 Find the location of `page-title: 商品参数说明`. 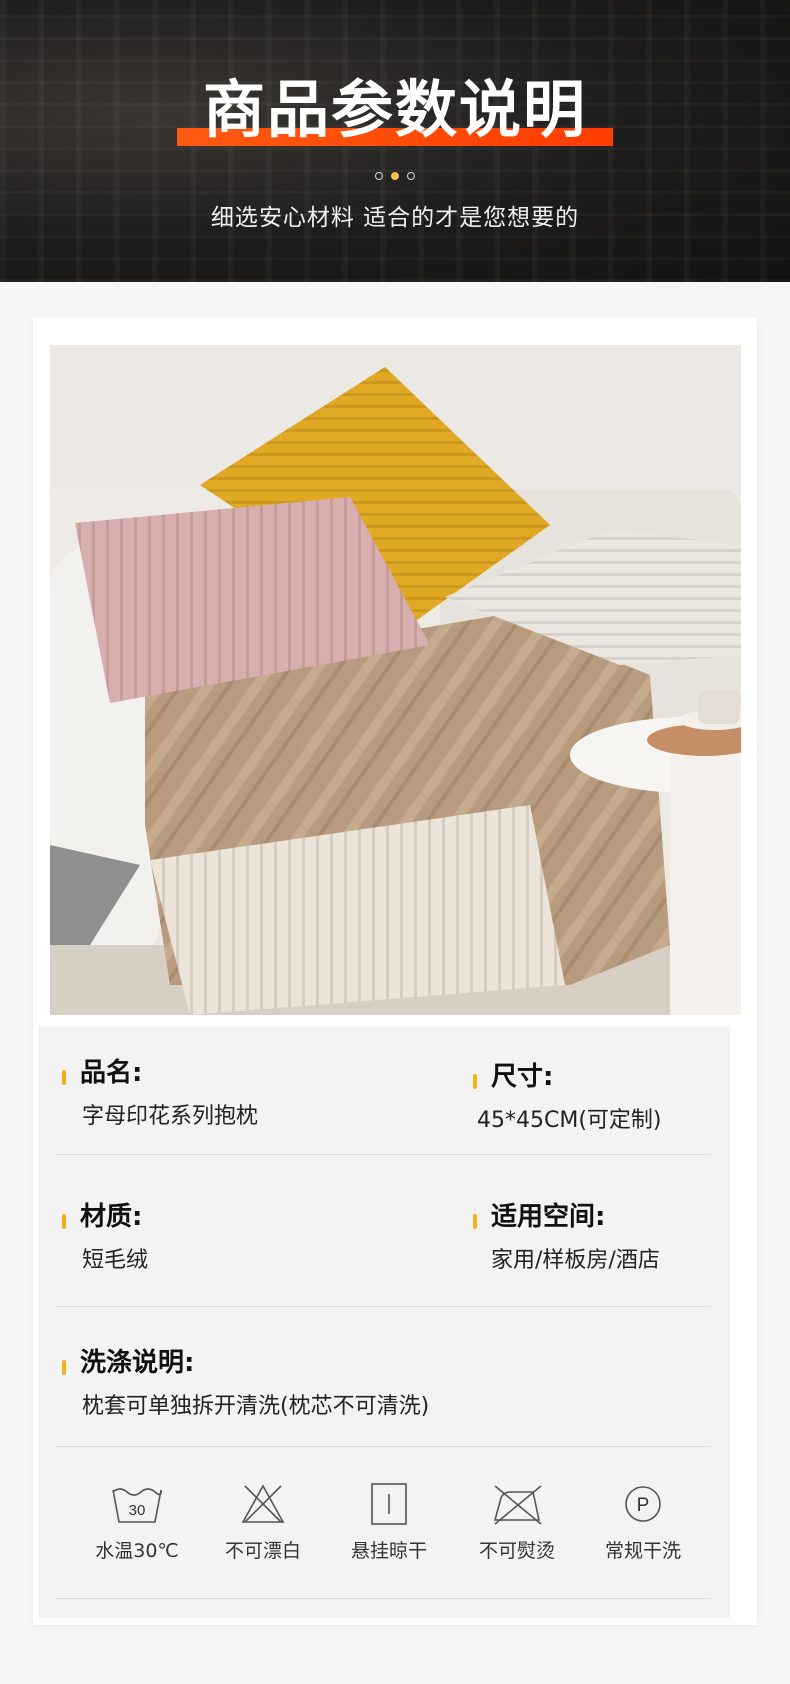

page-title: 商品参数说明 is located at coordinates (394, 109).